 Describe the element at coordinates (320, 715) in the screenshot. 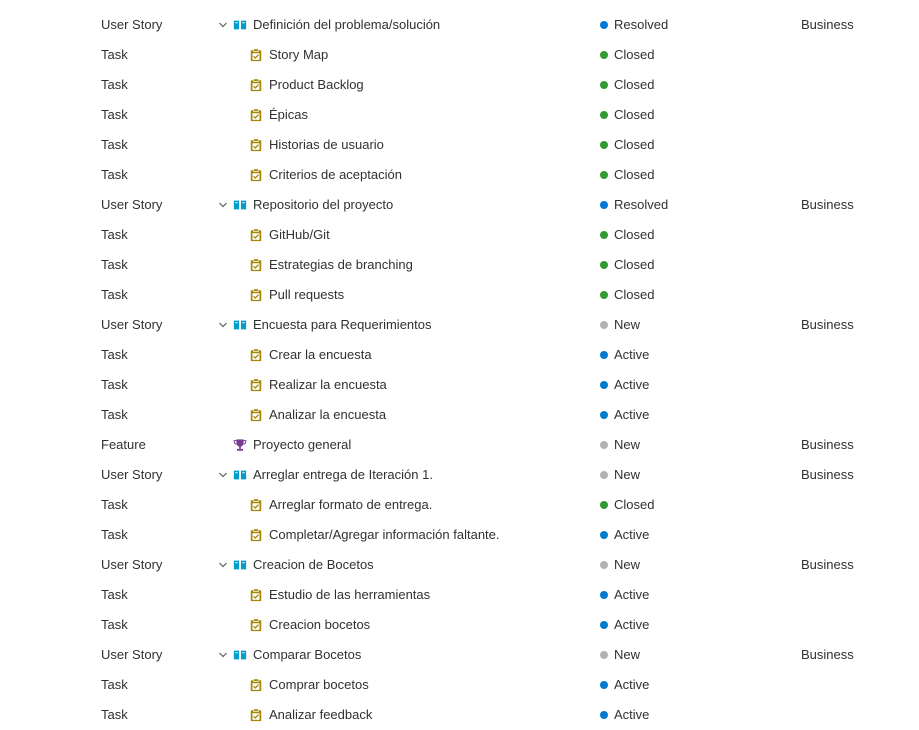

I see `work-item-title: Analizar feedback` at that location.